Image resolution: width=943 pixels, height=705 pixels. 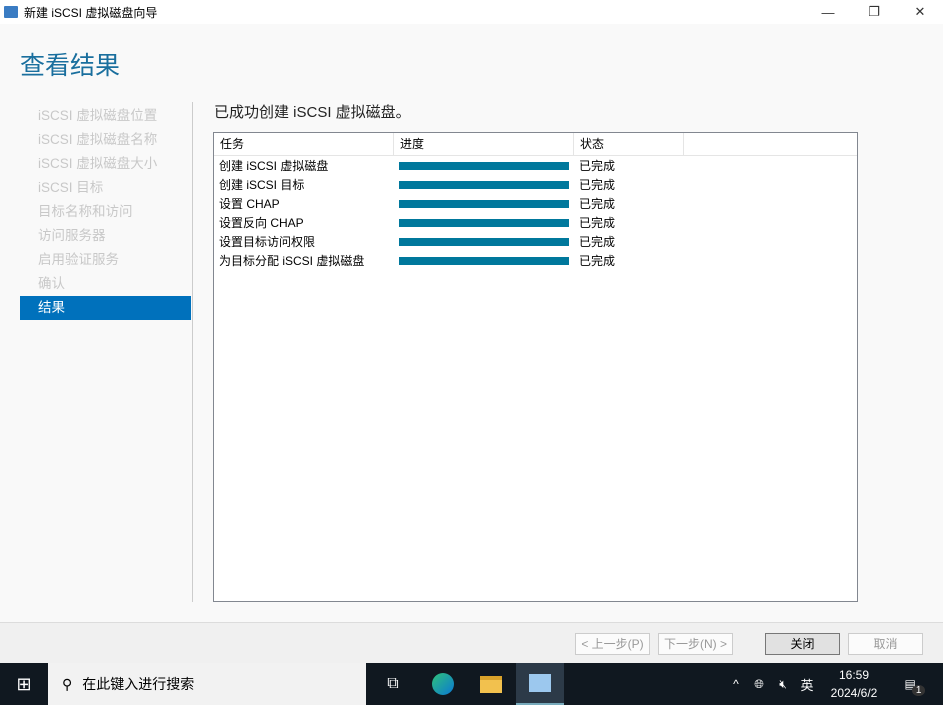 What do you see at coordinates (249, 204) in the screenshot?
I see `task-cell: 设置 CHAP` at bounding box center [249, 204].